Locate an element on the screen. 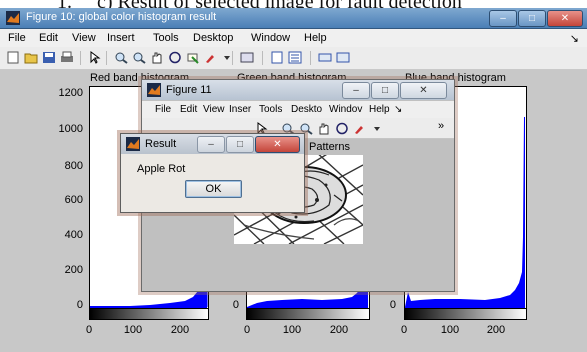 This screenshot has height=352, width=587. figure-toolbar is located at coordinates (293, 58).